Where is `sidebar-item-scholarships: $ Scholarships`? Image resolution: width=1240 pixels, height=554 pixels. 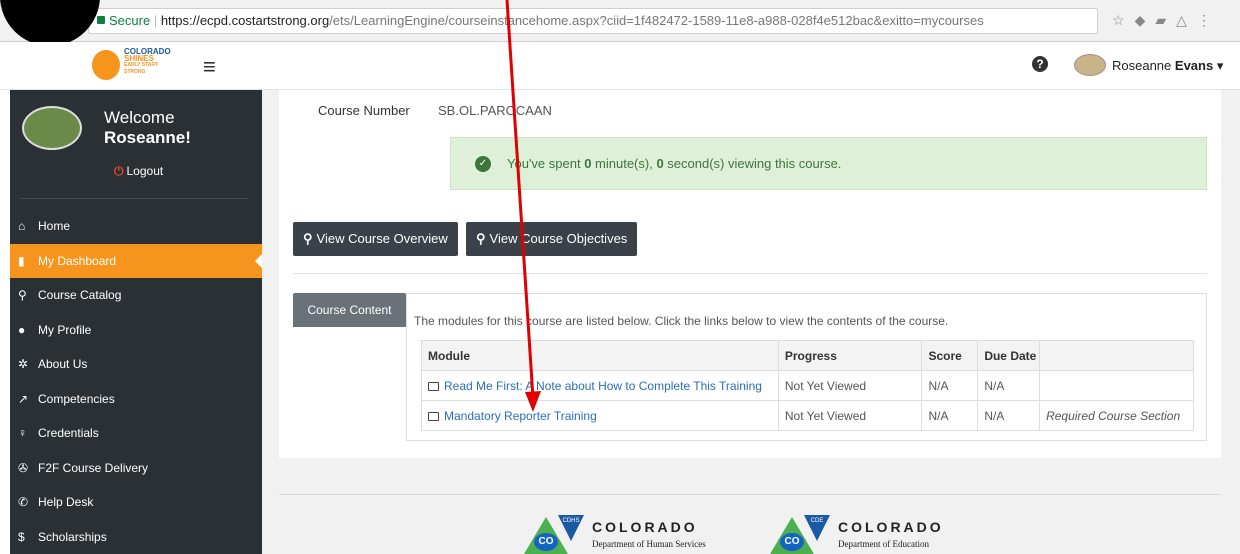
sidebar-item-scholarships: $ Scholarships is located at coordinates (136, 537).